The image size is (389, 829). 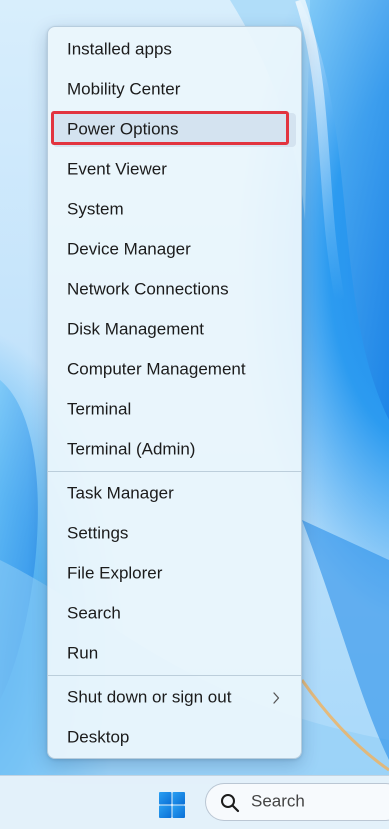 I want to click on menu-item-computer-management: Computer Management, so click(x=174, y=370).